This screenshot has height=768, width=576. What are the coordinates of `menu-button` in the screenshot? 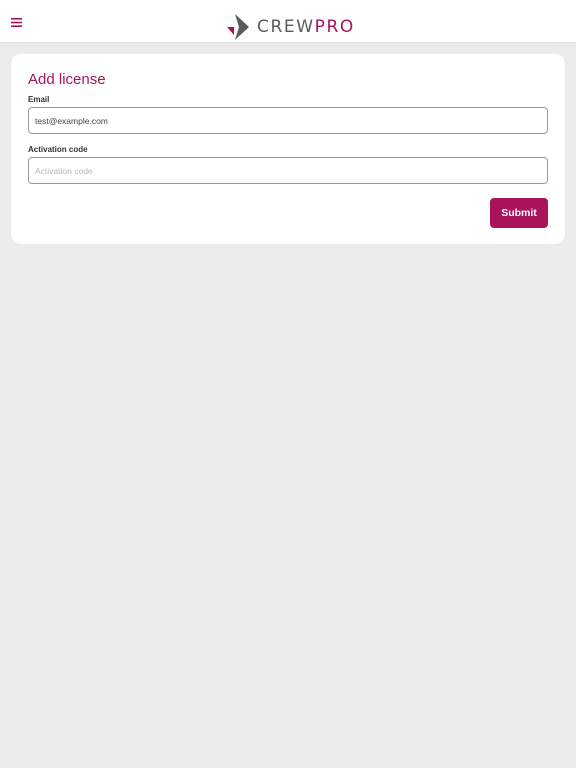 It's located at (16, 22).